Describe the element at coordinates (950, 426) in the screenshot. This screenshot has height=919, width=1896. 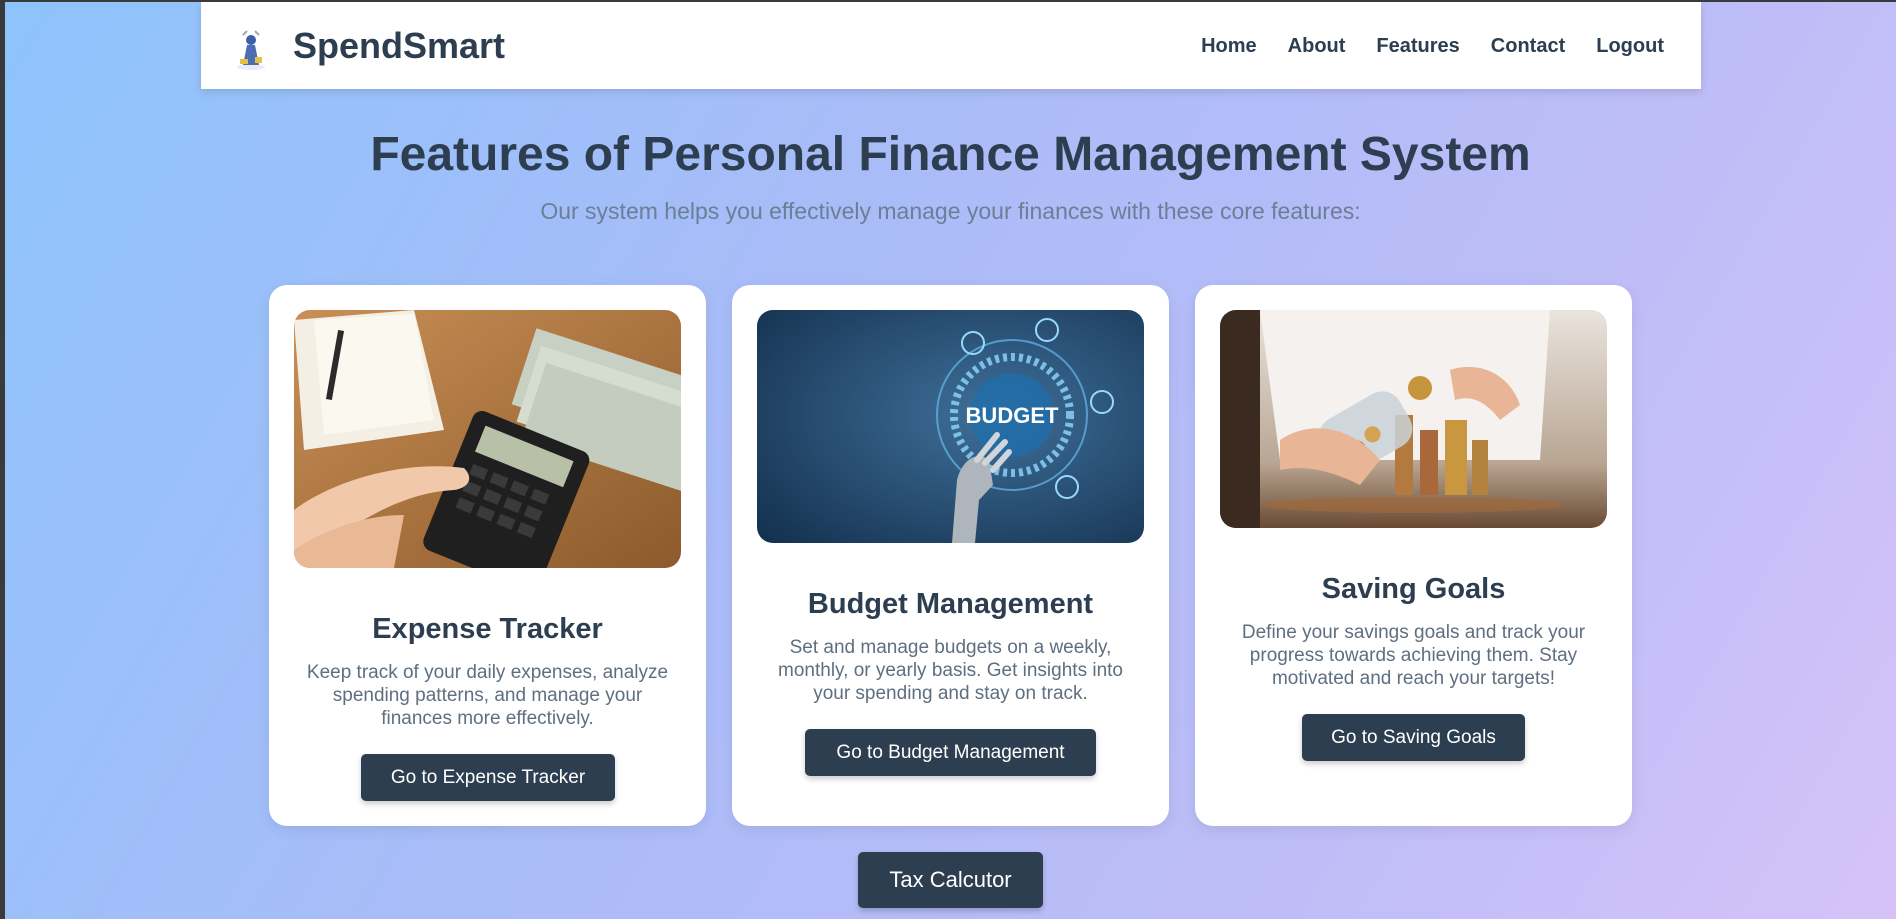
I see `budget-management-image: BUDGET` at that location.